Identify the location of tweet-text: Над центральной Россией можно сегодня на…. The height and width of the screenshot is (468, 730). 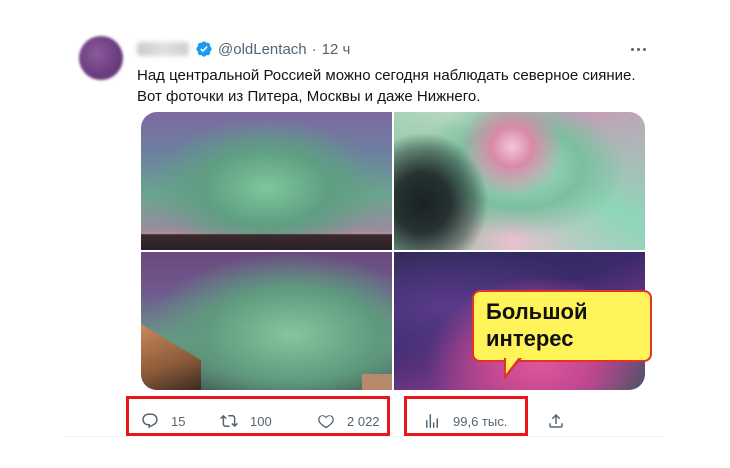
(397, 86).